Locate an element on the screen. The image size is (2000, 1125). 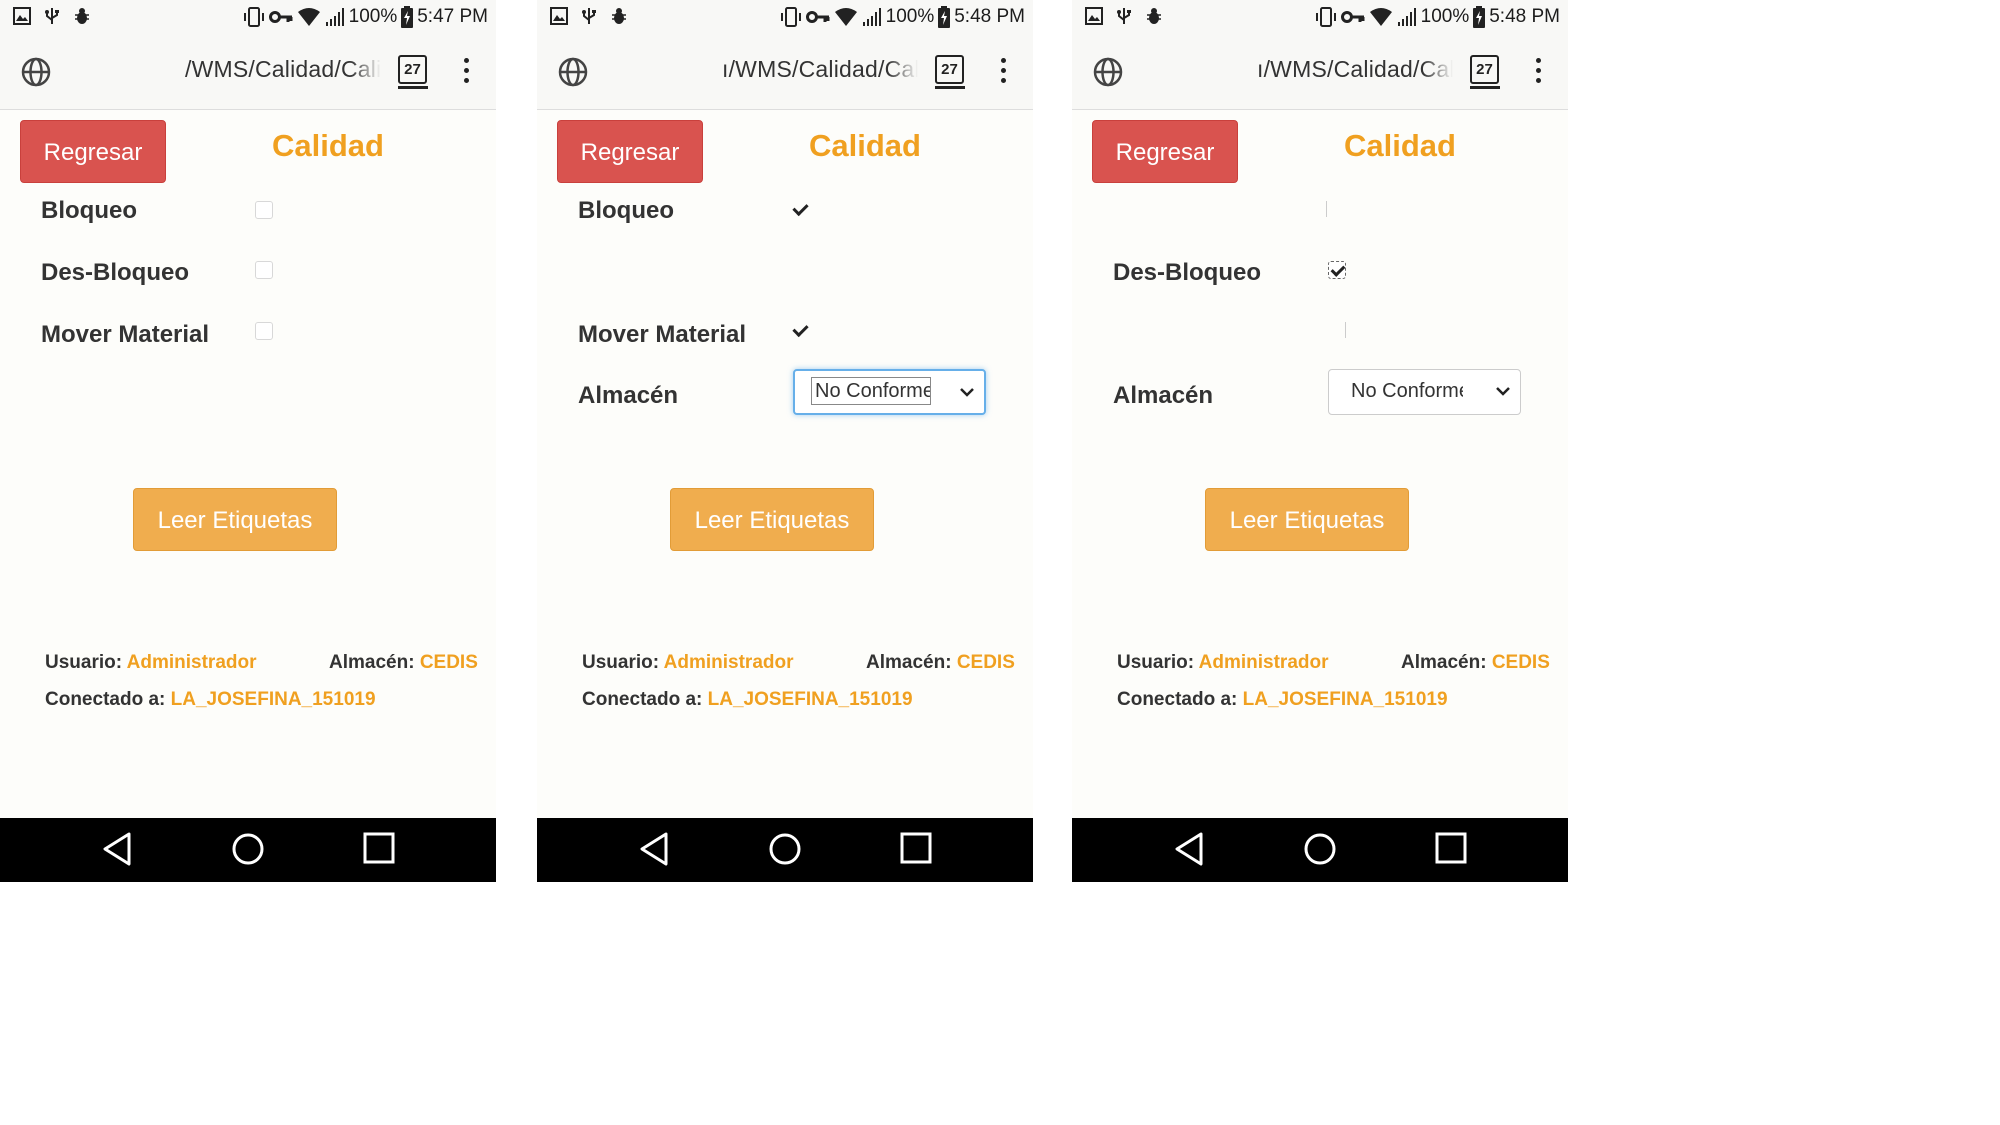
url-field: /WMS/Calidad/Calic is located at coordinates (283, 71).